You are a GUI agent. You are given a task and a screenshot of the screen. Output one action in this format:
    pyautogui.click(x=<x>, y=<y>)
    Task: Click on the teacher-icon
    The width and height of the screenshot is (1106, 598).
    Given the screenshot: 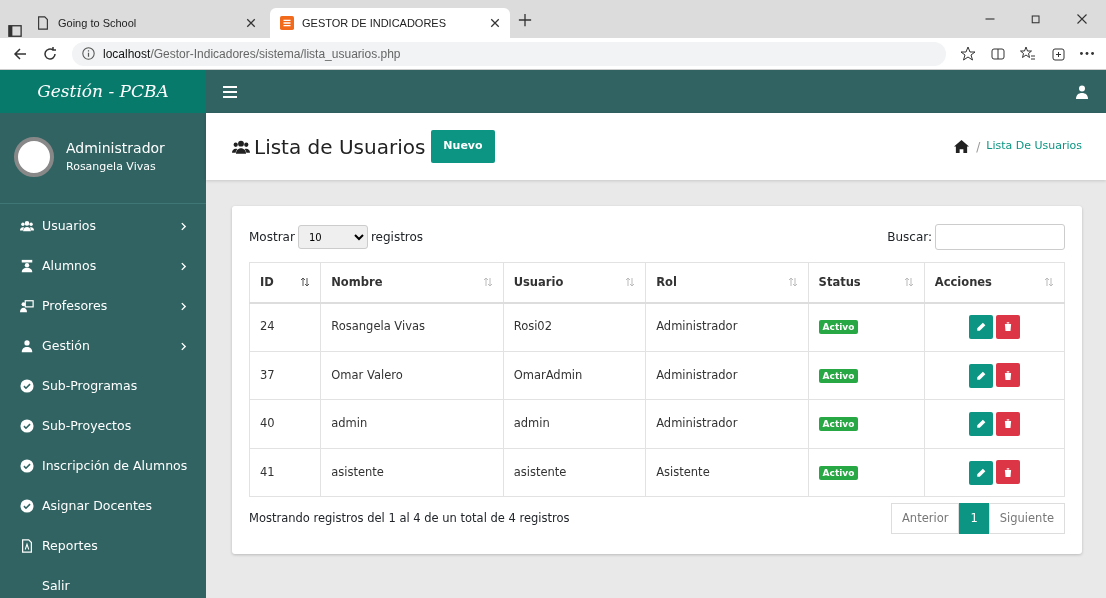 What is the action you would take?
    pyautogui.click(x=27, y=306)
    